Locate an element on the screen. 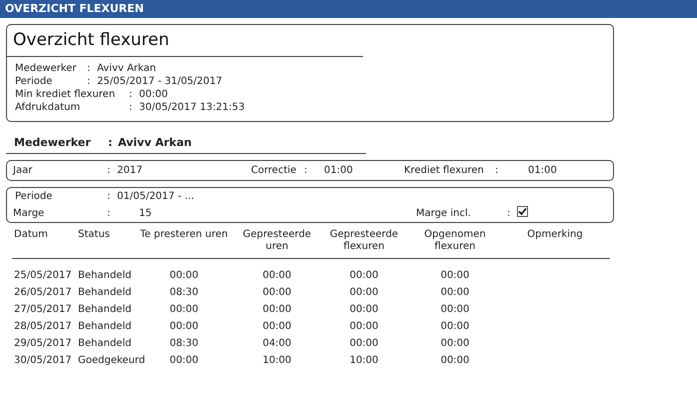  report-title: Overzicht flexuren is located at coordinates (185, 42).